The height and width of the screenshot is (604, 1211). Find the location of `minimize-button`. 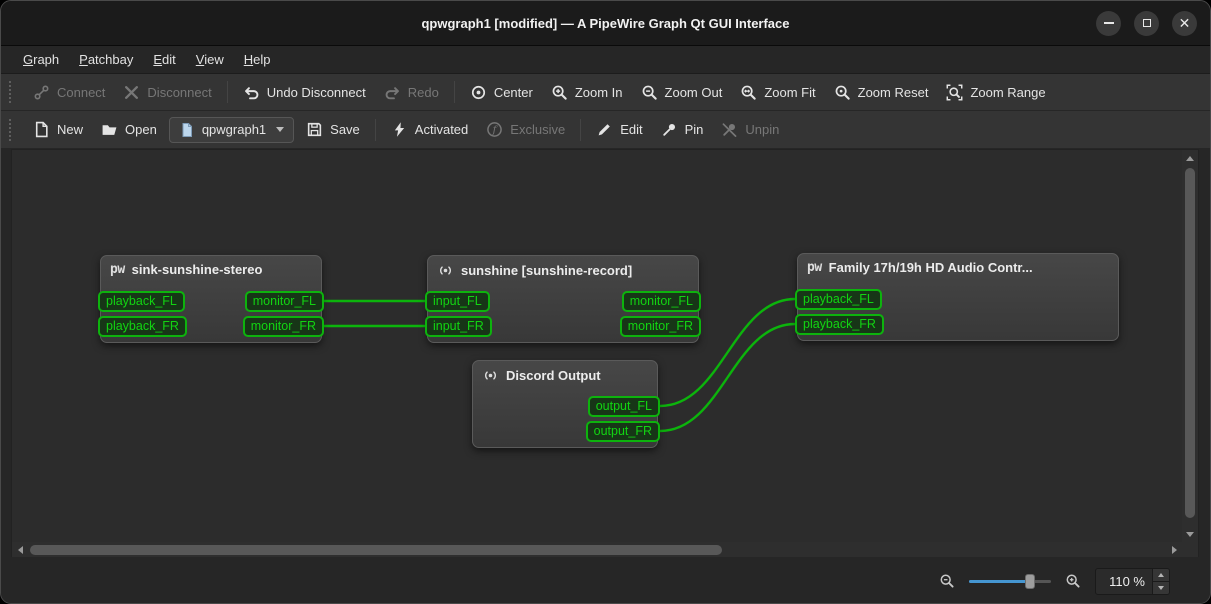

minimize-button is located at coordinates (1108, 23).